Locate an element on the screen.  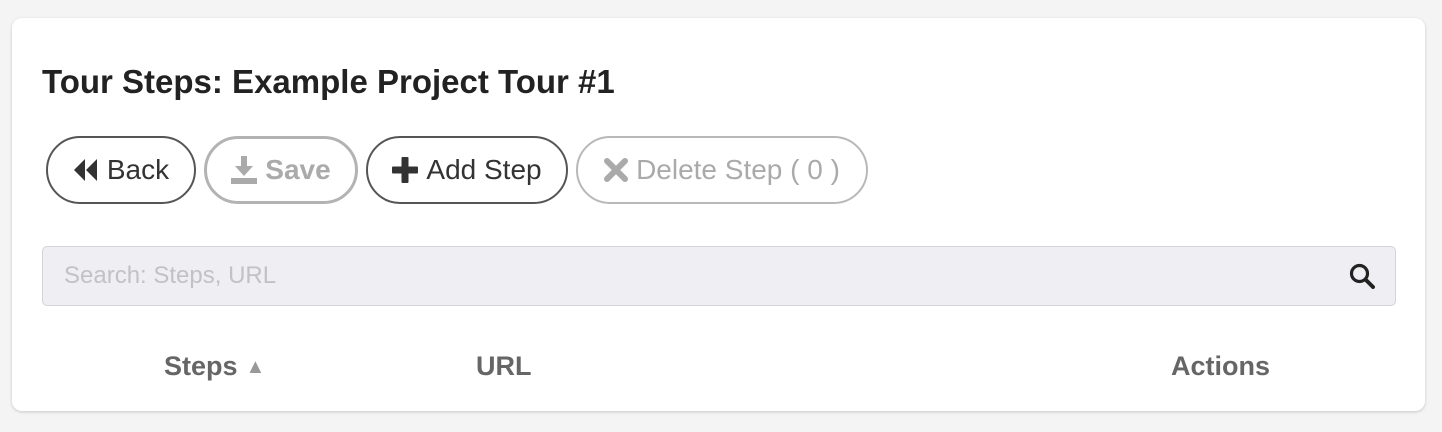
delete-step-button-label: Delete Step ( 0 ) is located at coordinates (738, 169).